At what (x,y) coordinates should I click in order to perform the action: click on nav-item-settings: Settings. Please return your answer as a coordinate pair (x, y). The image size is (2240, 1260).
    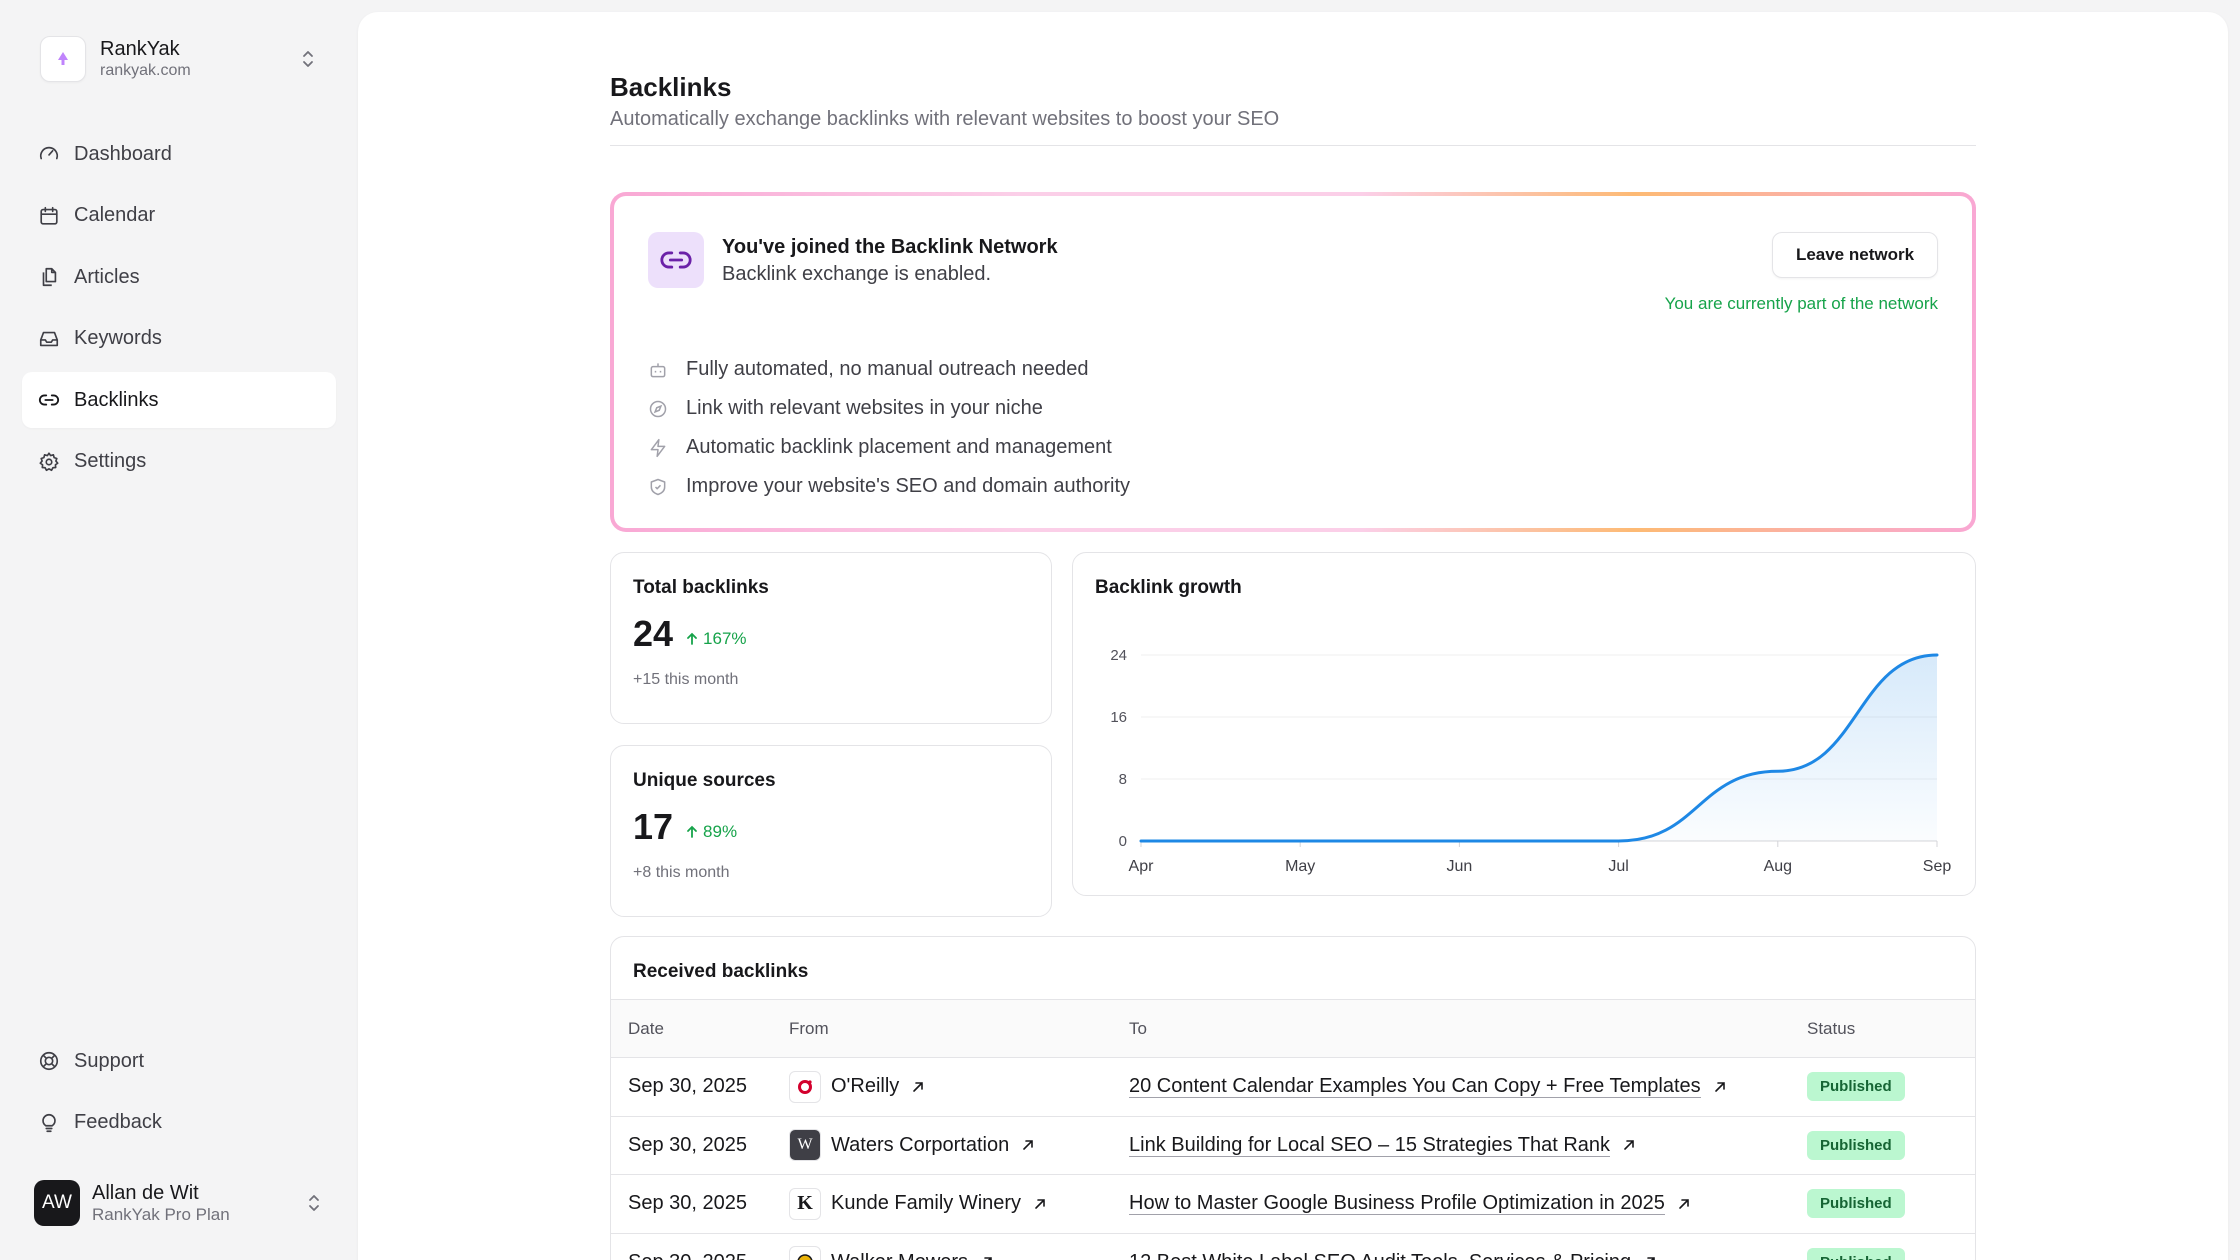
    Looking at the image, I should click on (179, 462).